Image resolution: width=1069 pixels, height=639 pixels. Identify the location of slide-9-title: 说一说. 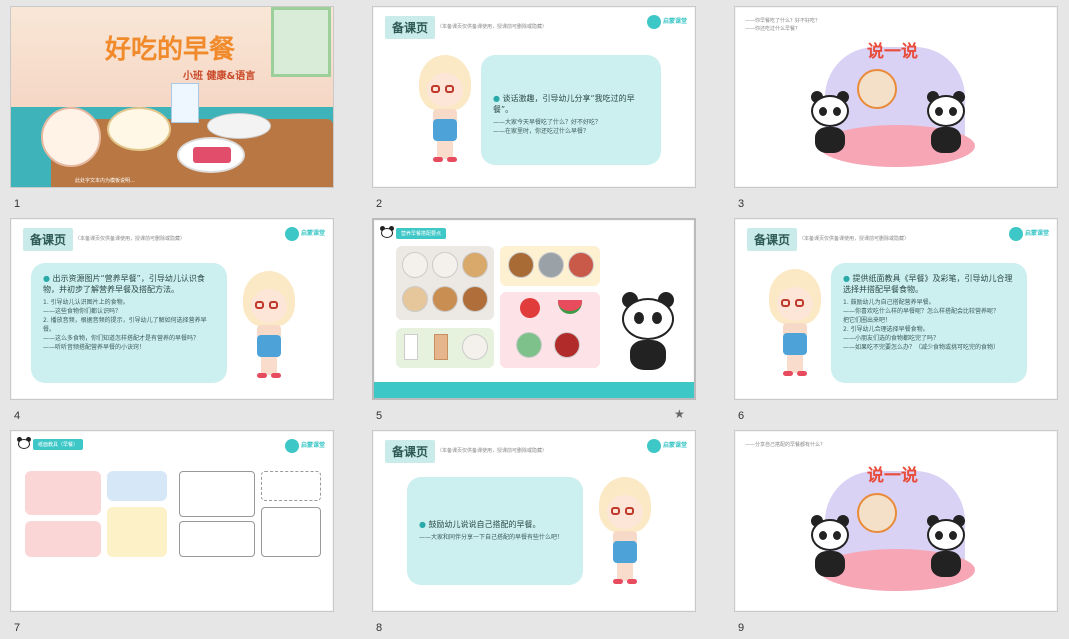
(892, 475).